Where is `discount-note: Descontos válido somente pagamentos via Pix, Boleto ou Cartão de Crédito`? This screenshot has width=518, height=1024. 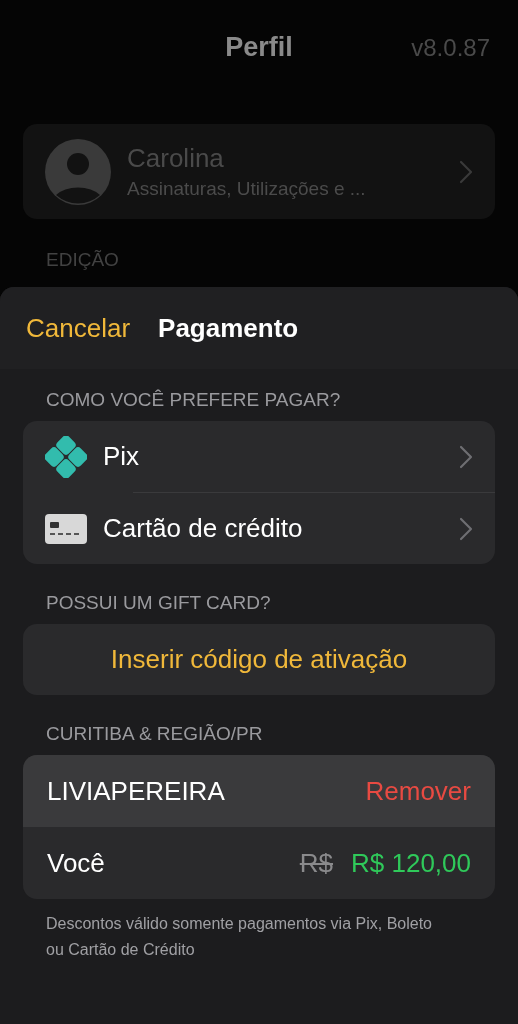 discount-note: Descontos válido somente pagamentos via Pix, Boleto ou Cartão de Crédito is located at coordinates (239, 937).